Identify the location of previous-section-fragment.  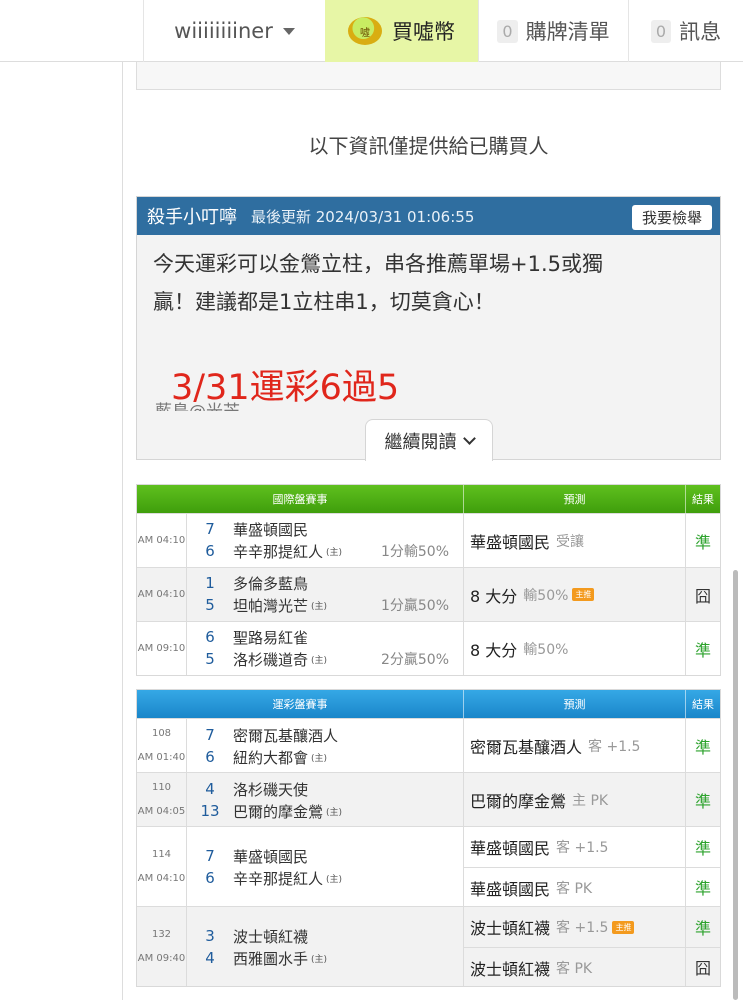
(428, 76).